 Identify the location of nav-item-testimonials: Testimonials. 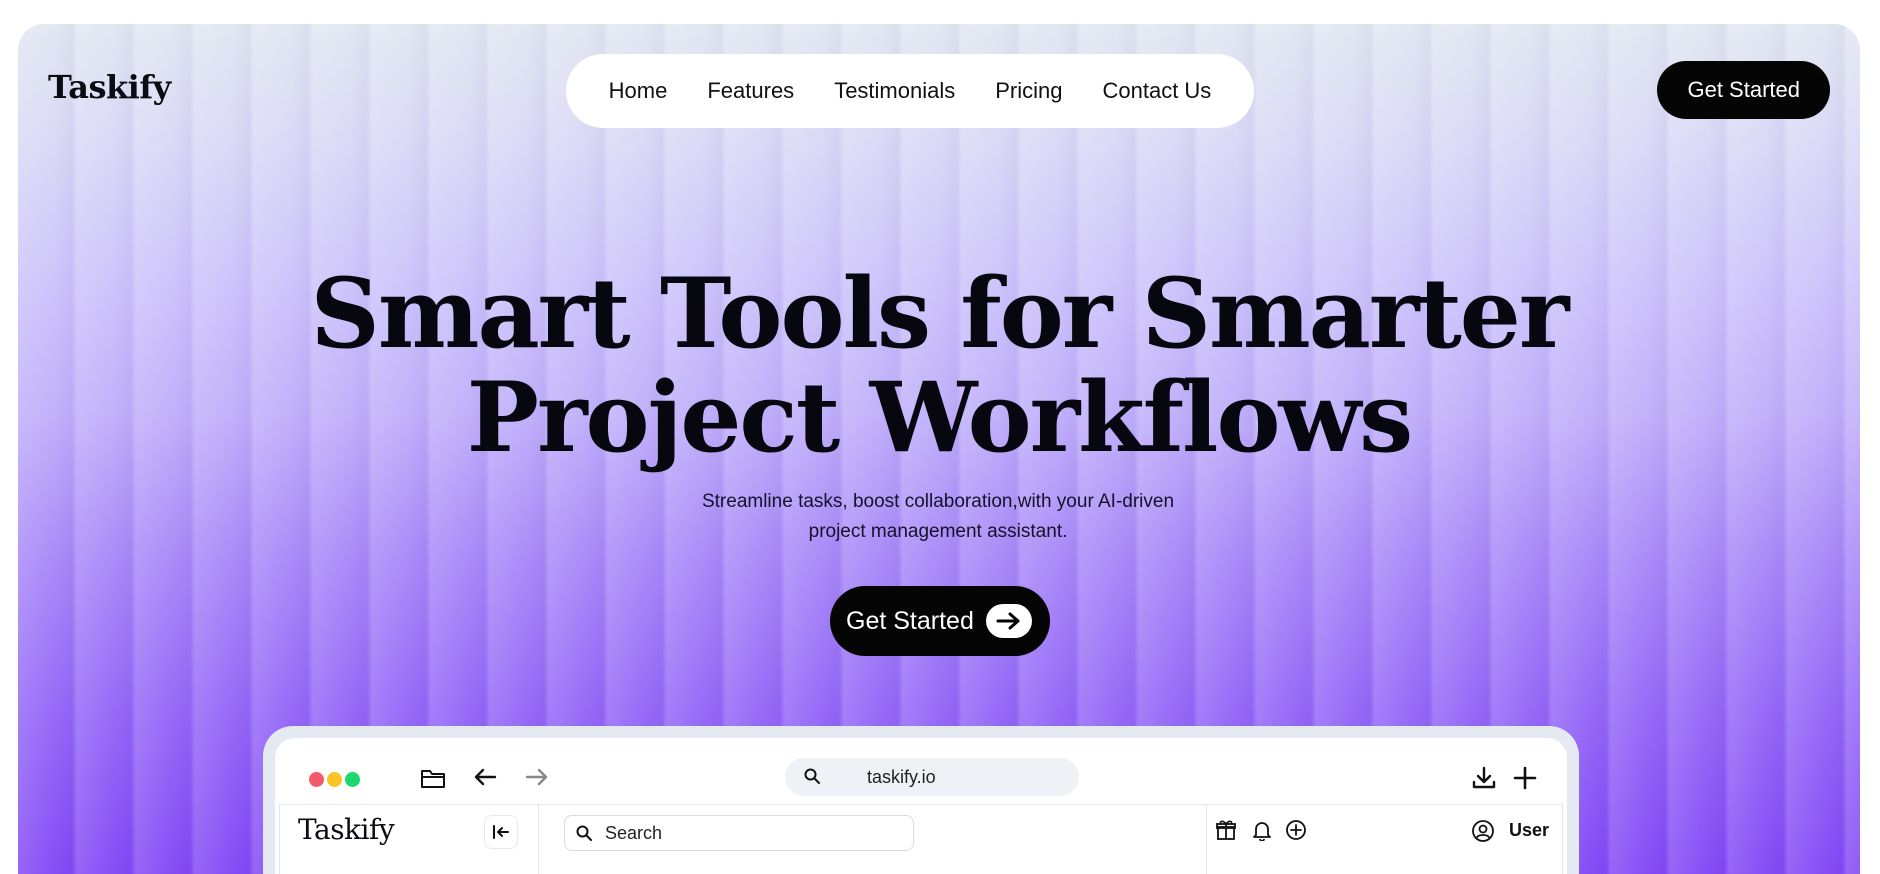
(894, 91).